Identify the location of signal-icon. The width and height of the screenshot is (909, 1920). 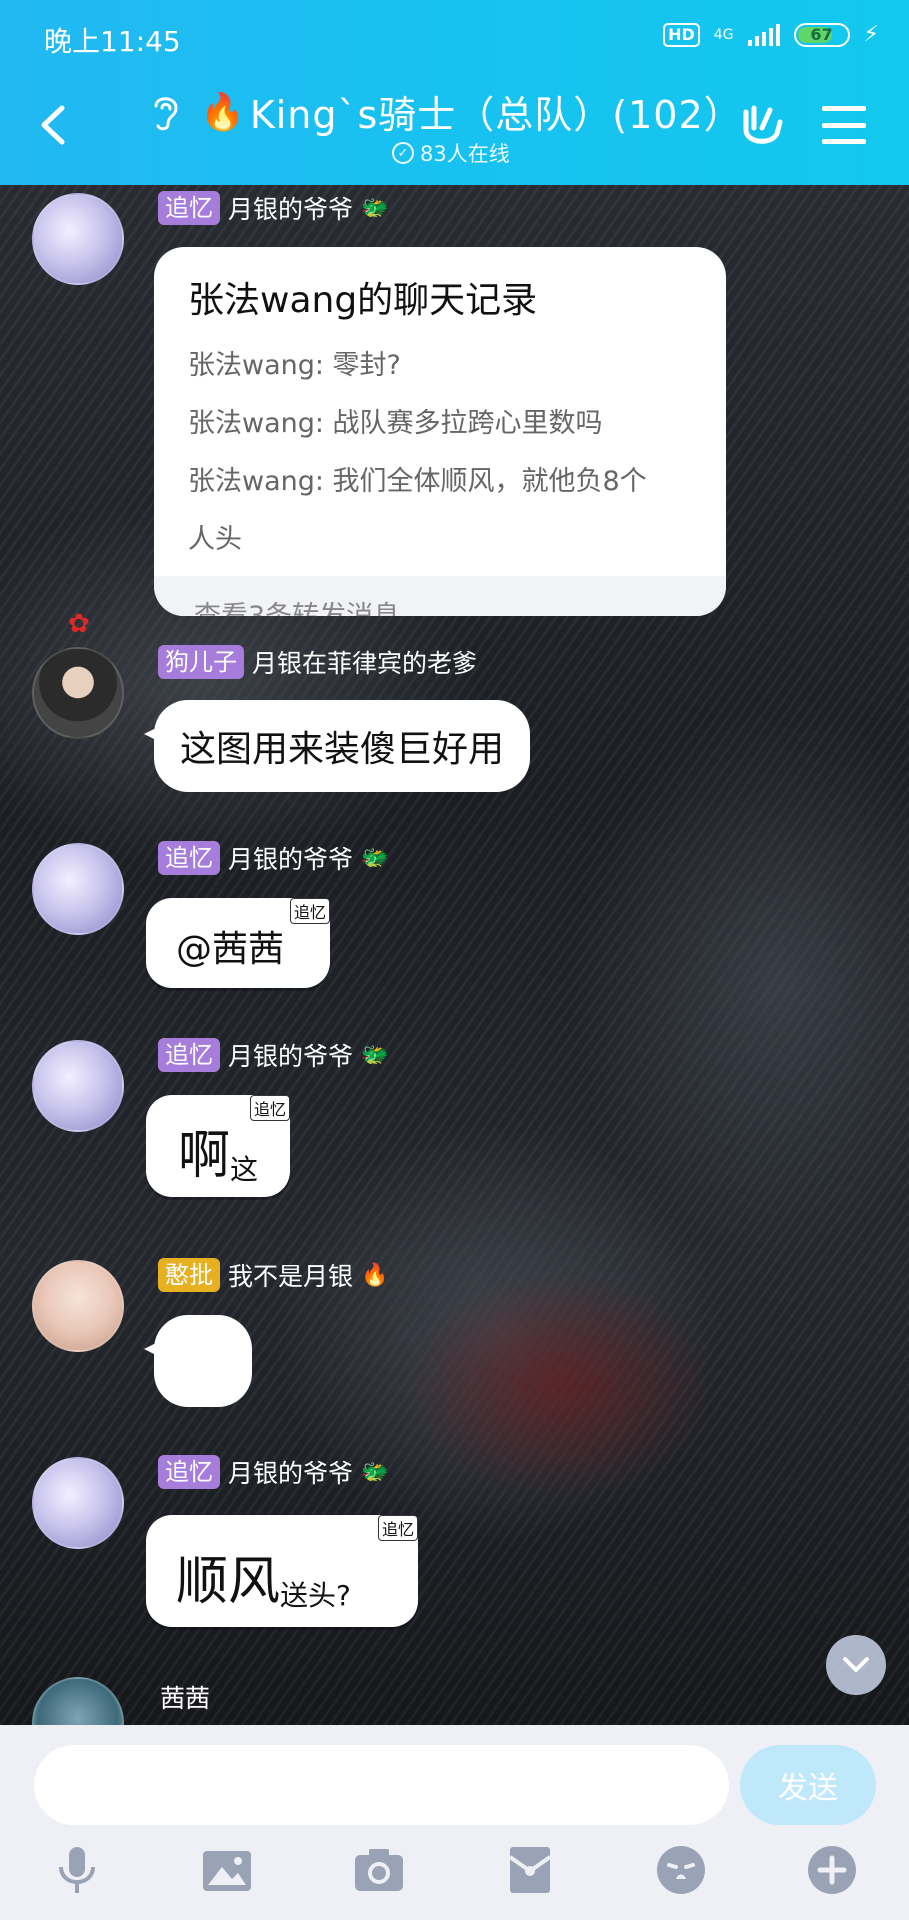
(763, 34).